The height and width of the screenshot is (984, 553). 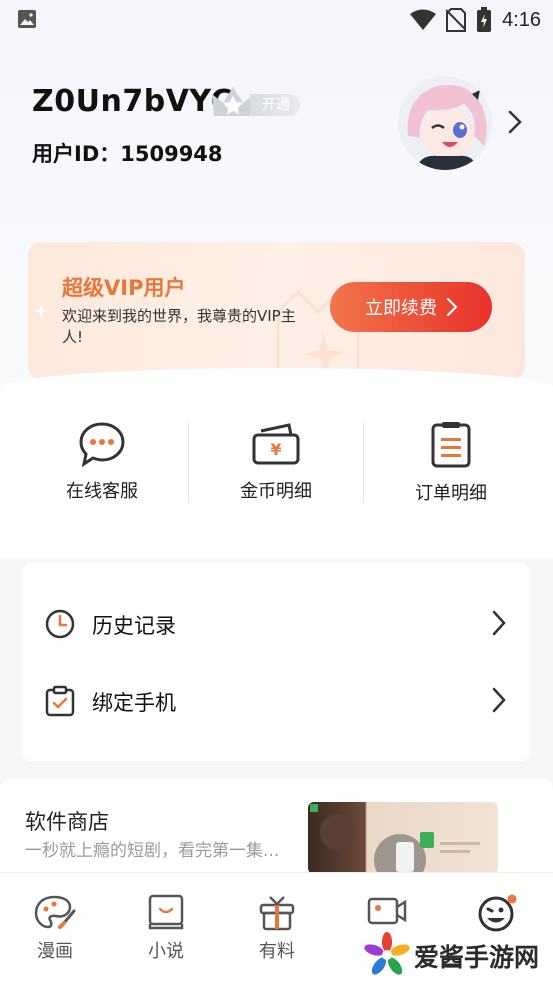 What do you see at coordinates (395, 839) in the screenshot?
I see `drama-thumbnail` at bounding box center [395, 839].